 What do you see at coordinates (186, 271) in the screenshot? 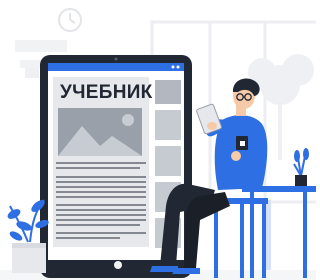
I see `shoe-right` at bounding box center [186, 271].